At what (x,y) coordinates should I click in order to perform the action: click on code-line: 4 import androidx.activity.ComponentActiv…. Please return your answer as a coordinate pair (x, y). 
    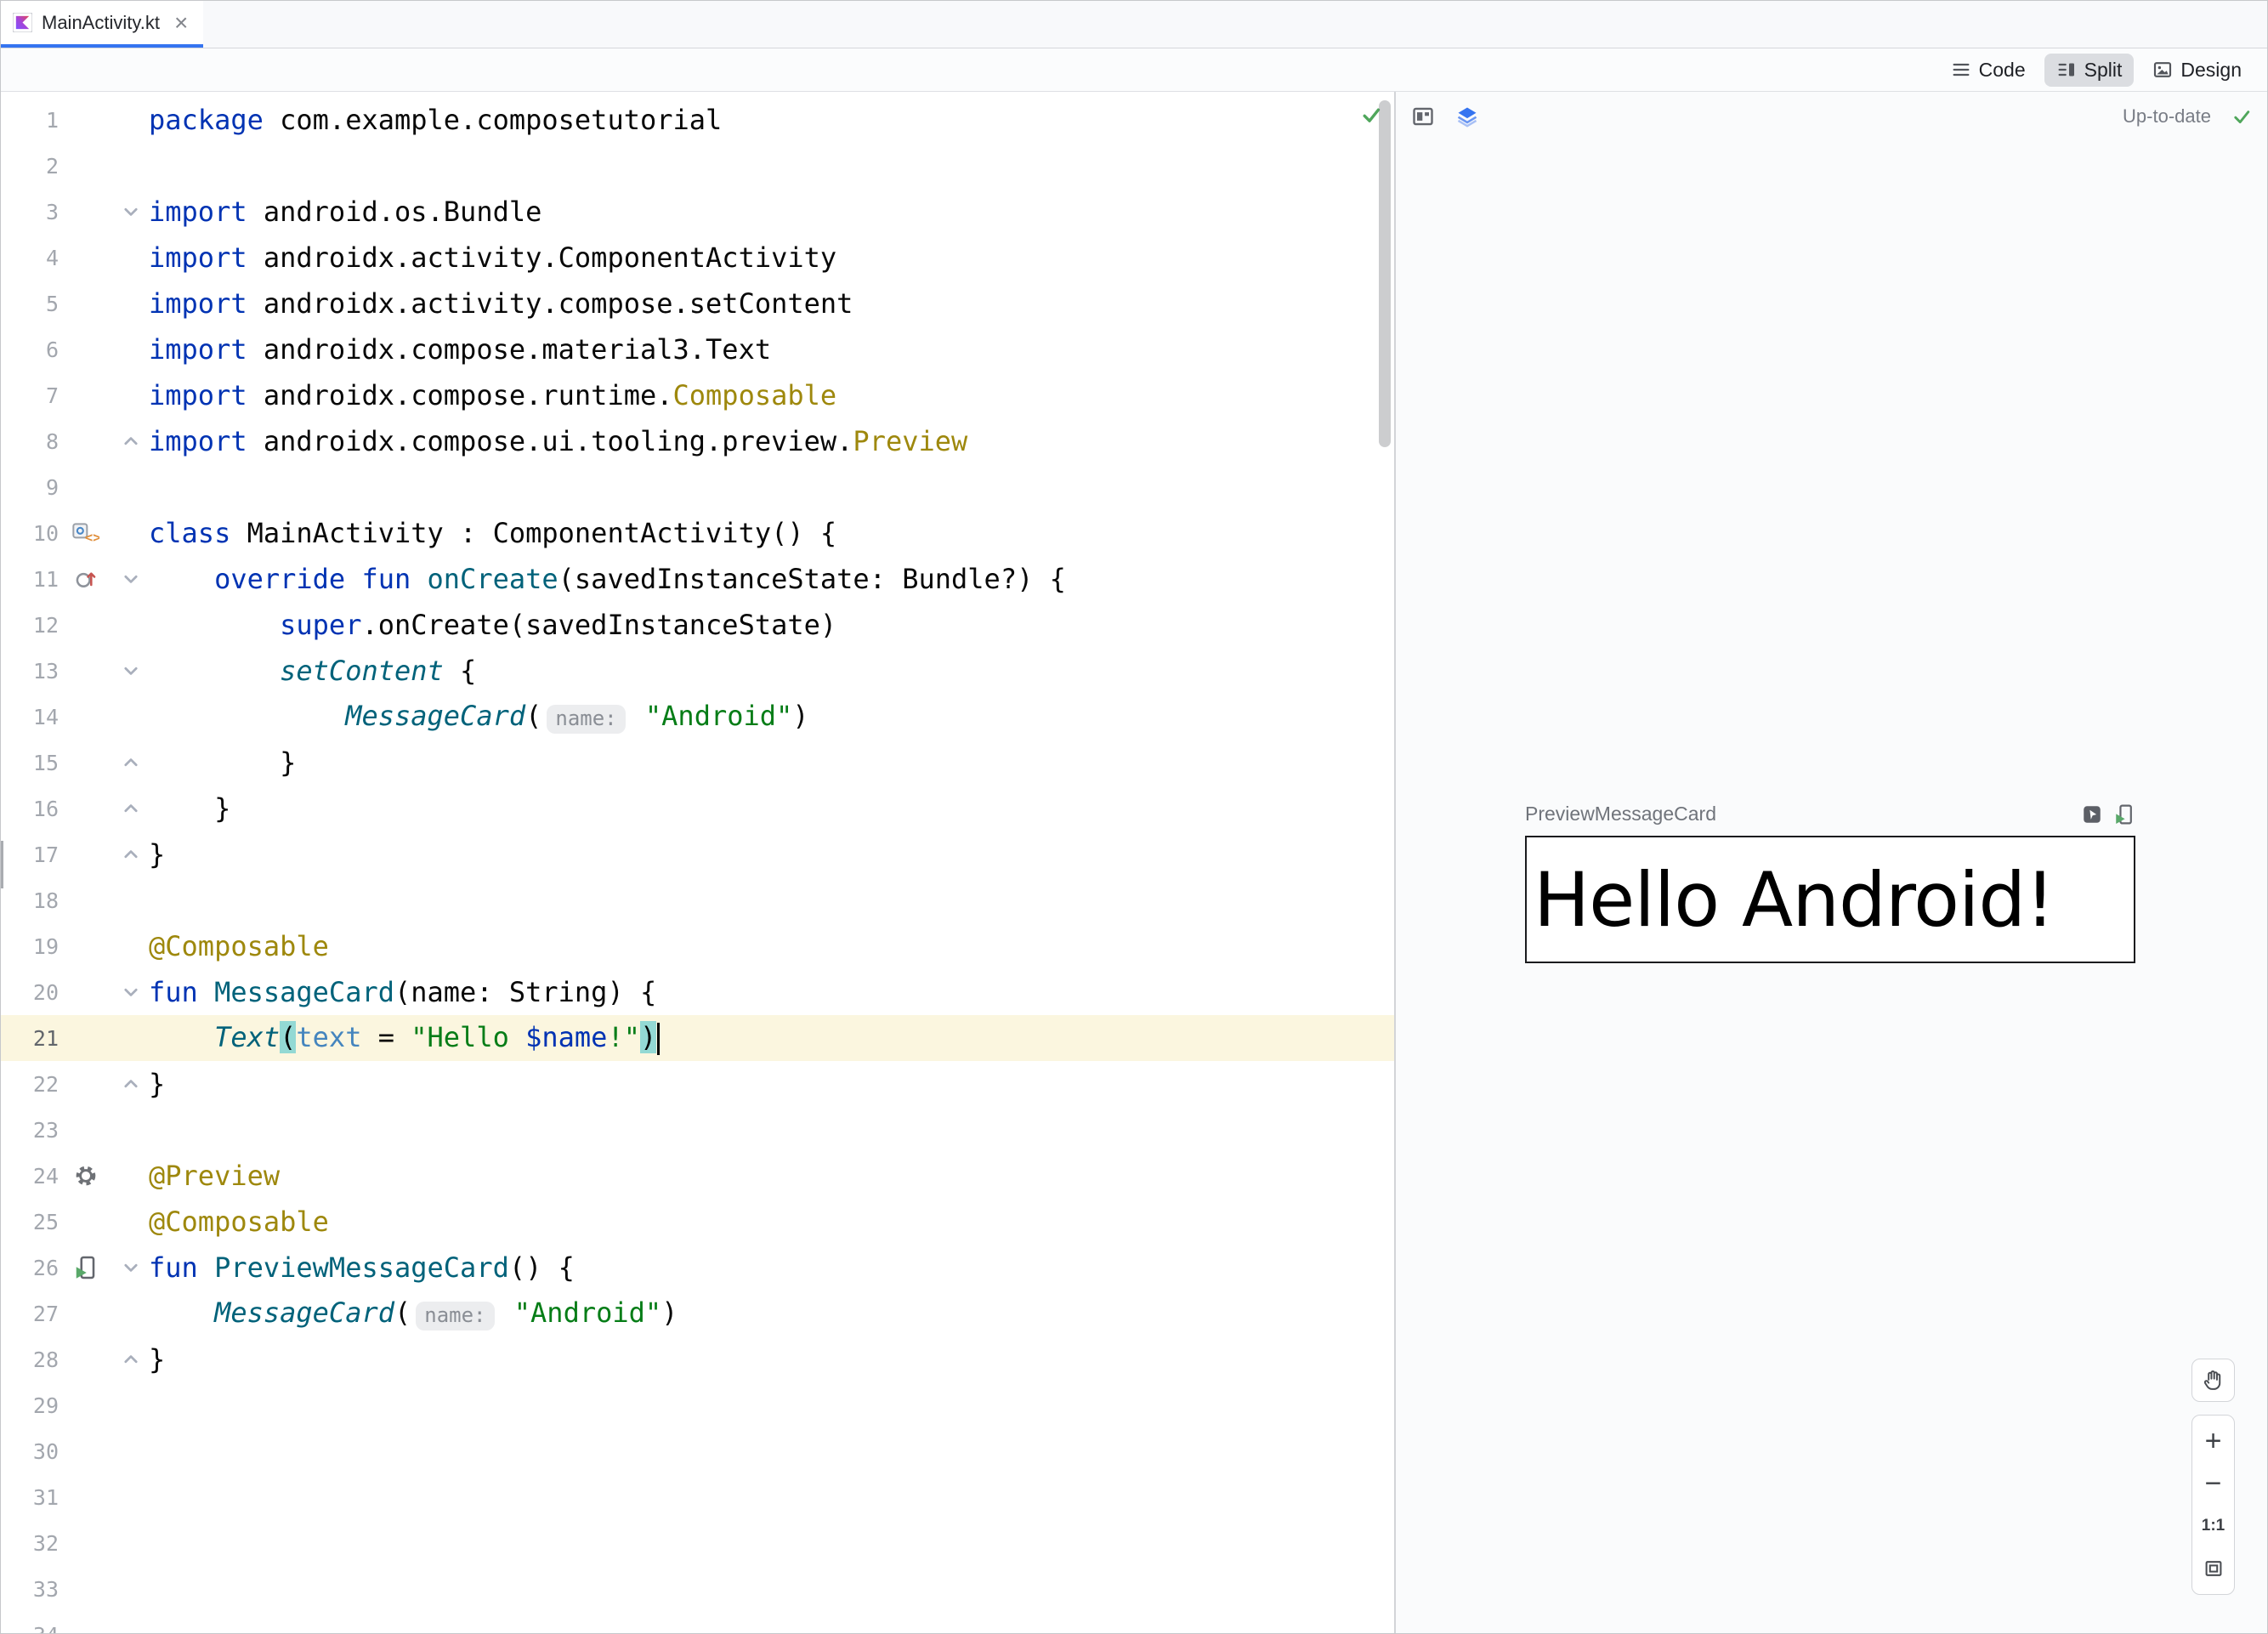
    Looking at the image, I should click on (697, 258).